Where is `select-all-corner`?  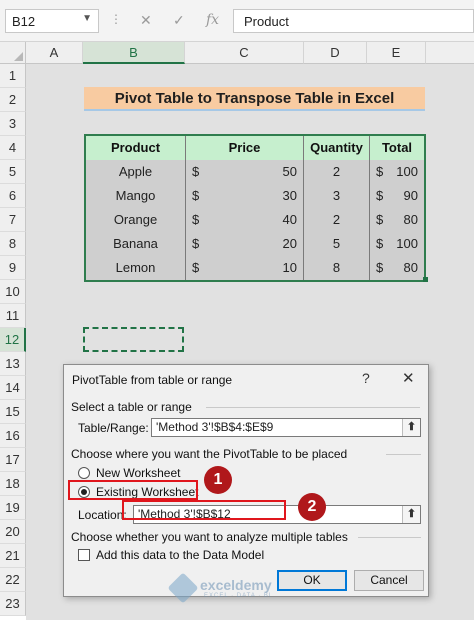 select-all-corner is located at coordinates (13, 53).